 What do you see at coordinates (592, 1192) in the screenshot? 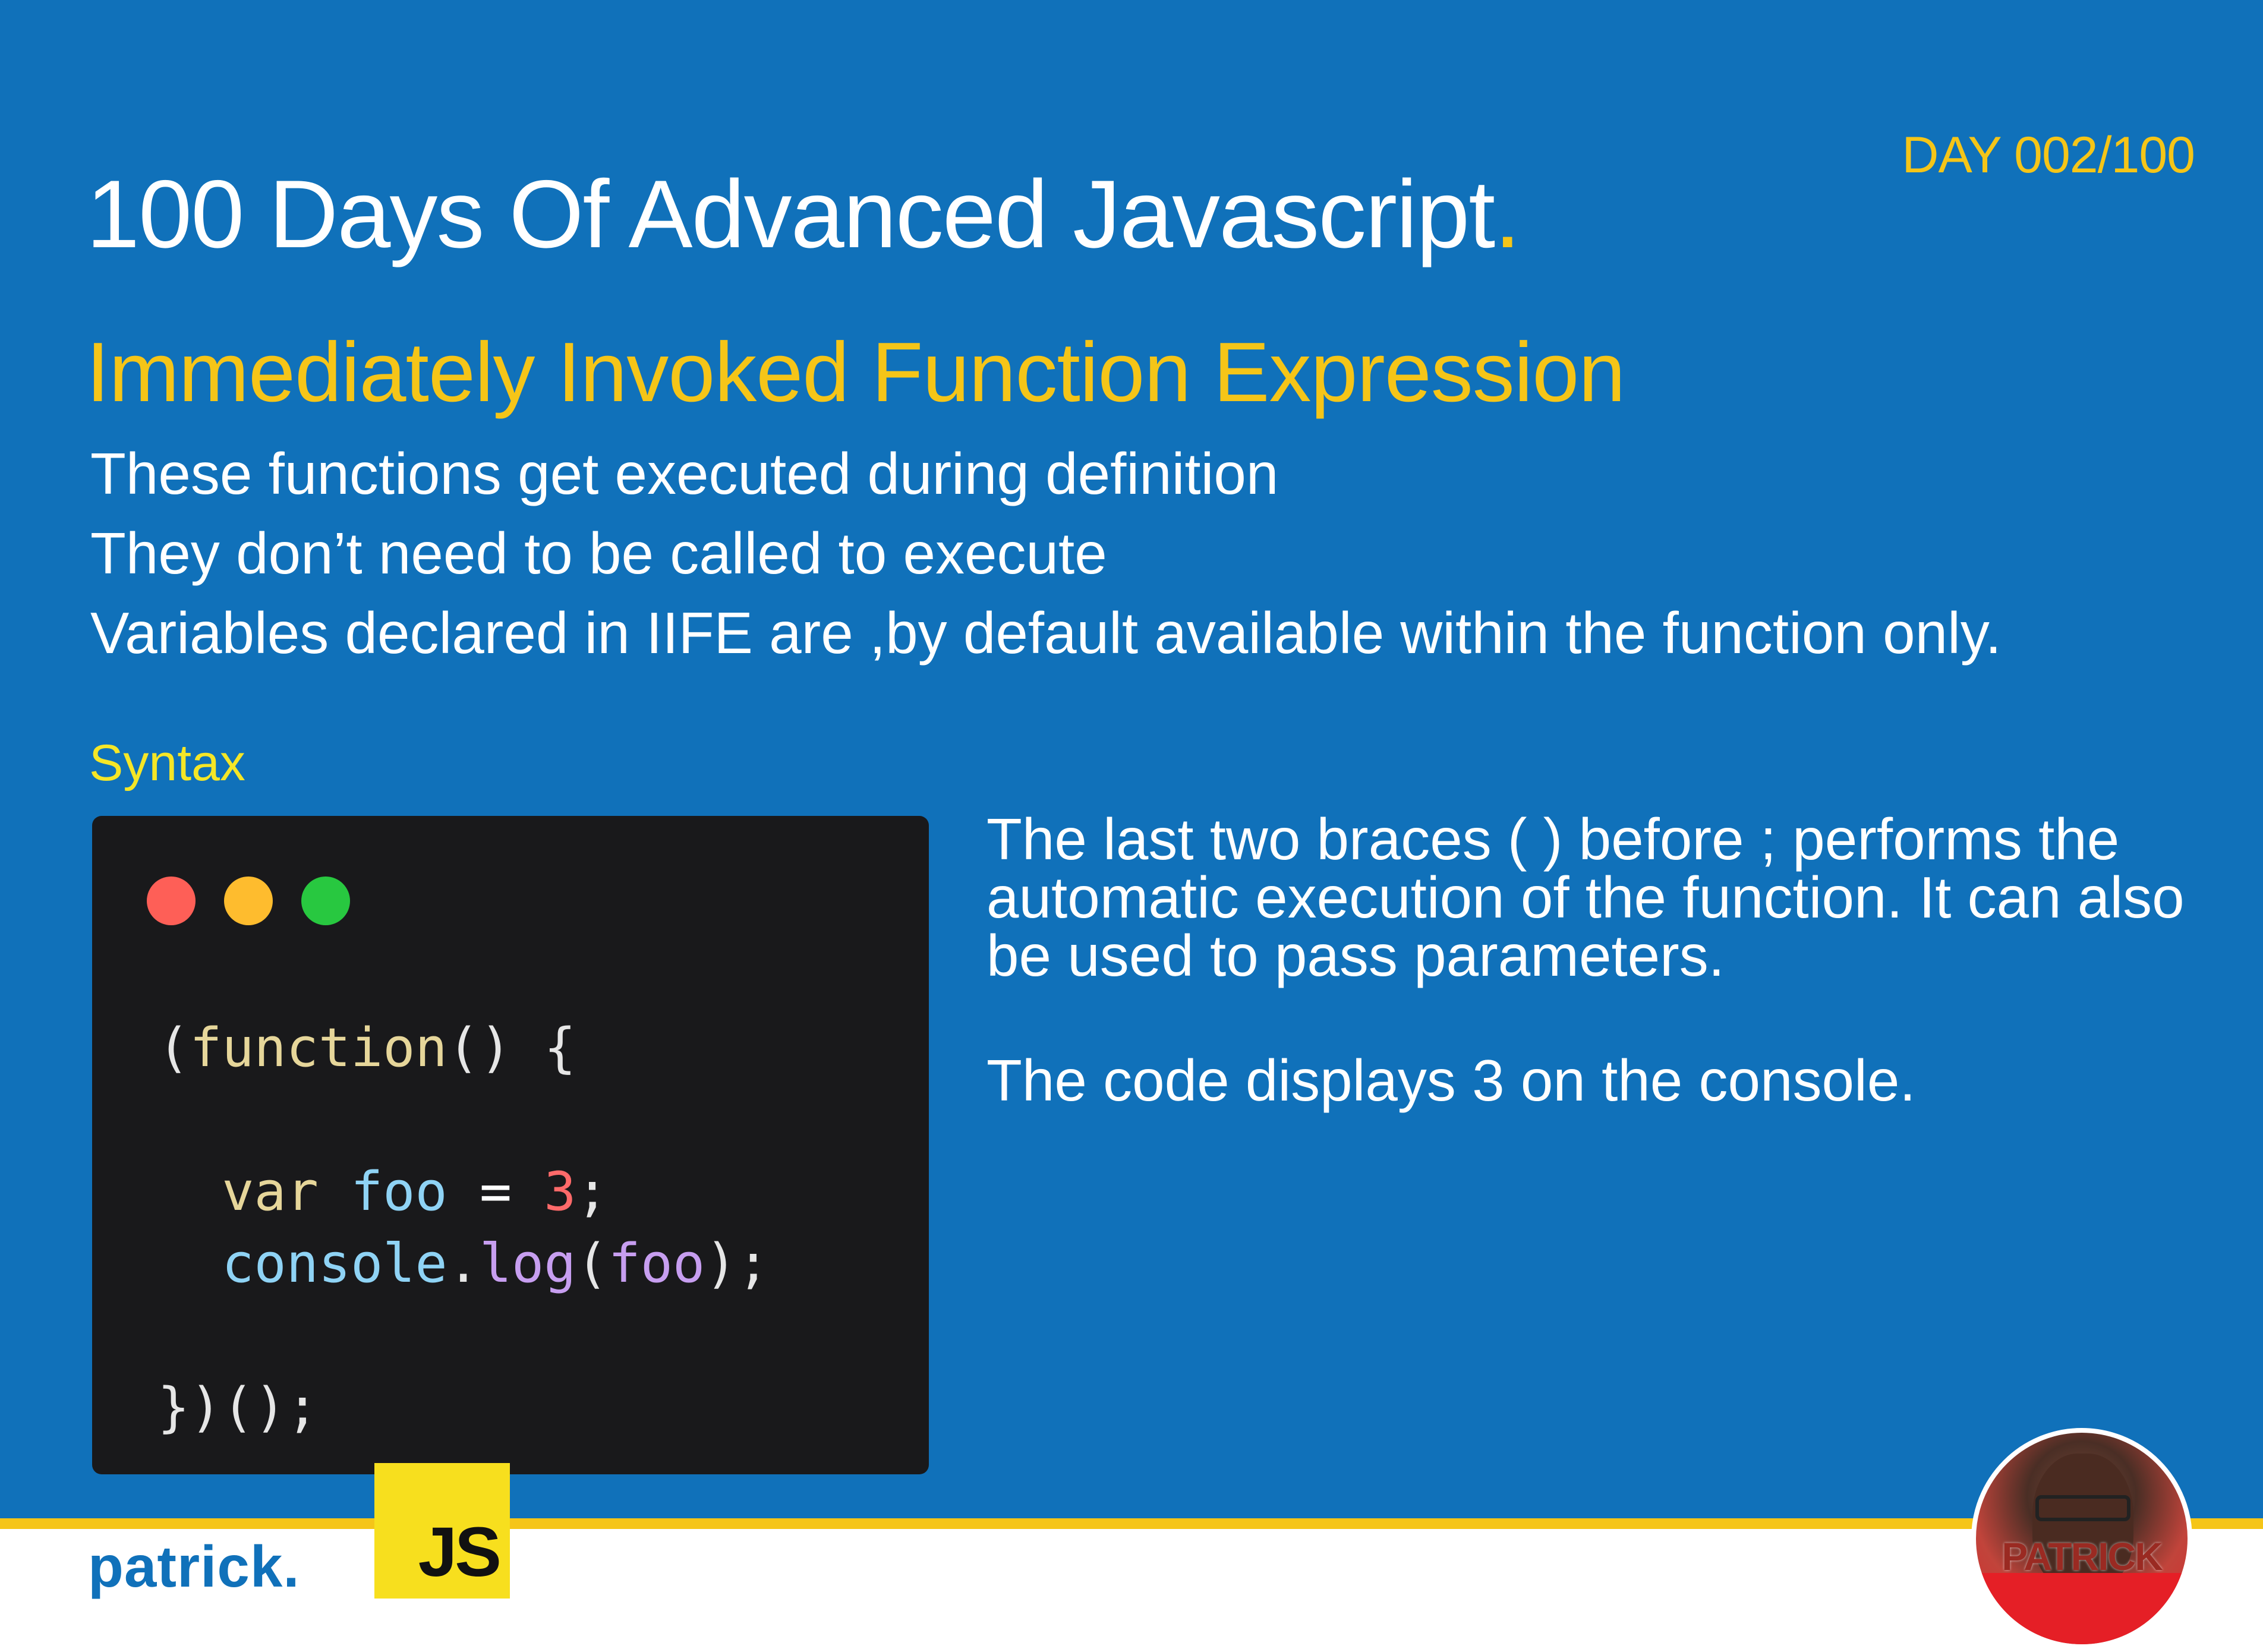
I see `code-token: ;` at bounding box center [592, 1192].